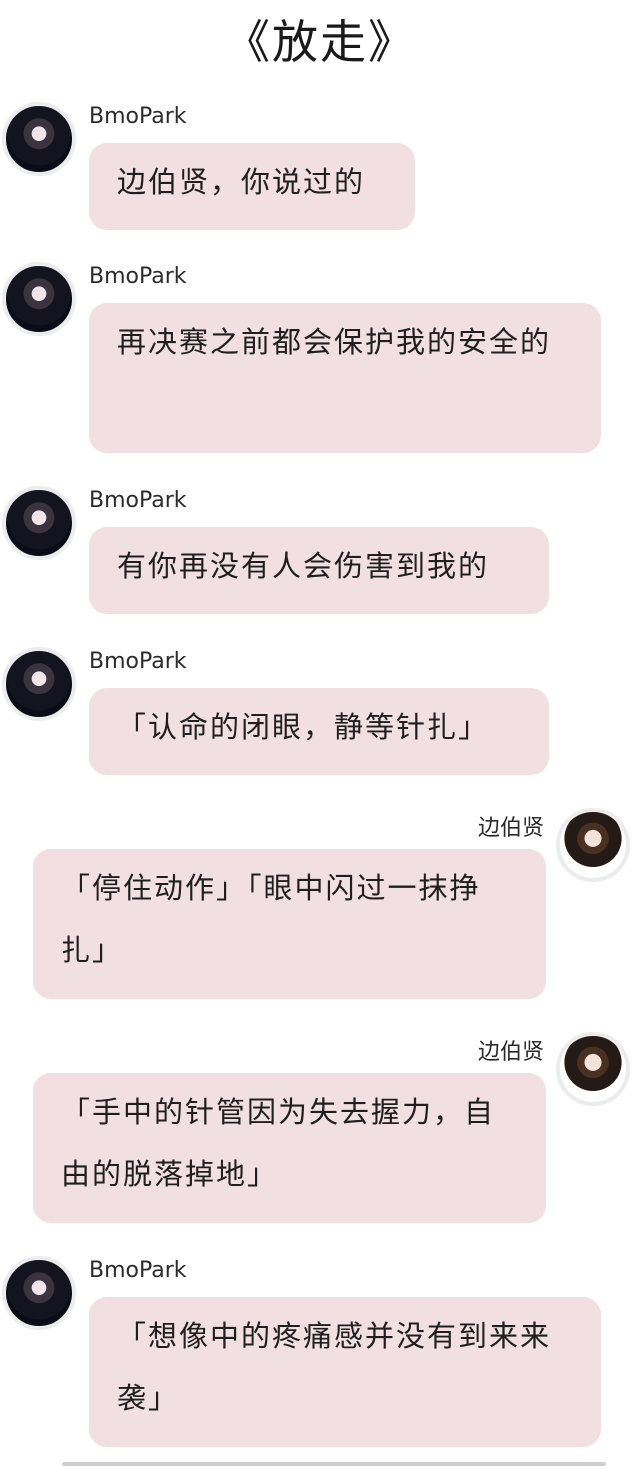 This screenshot has height=1468, width=640. I want to click on message-bubble: 「手中的针管因为失去握力，自由的脱落掉地」, so click(289, 1148).